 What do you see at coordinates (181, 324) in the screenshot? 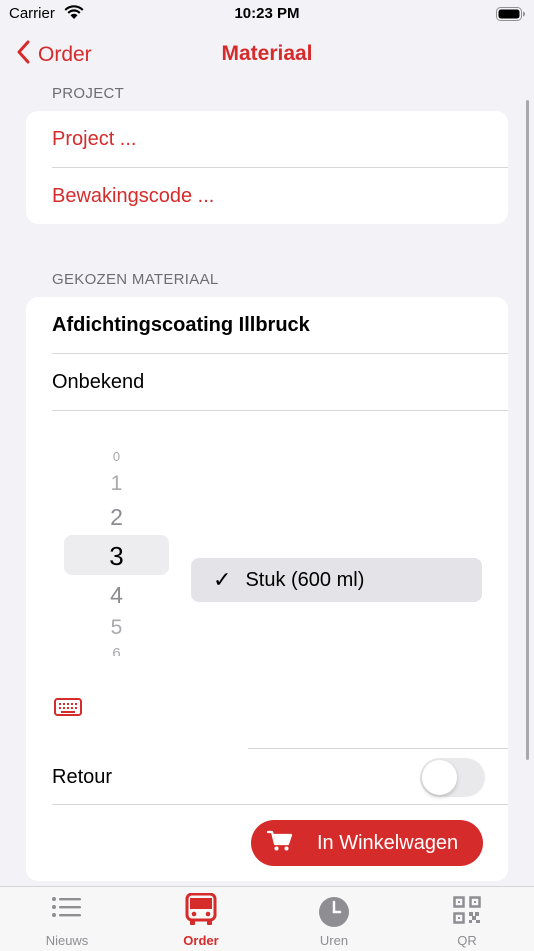
I see `material-name: Afdichtingscoating Illbruck` at bounding box center [181, 324].